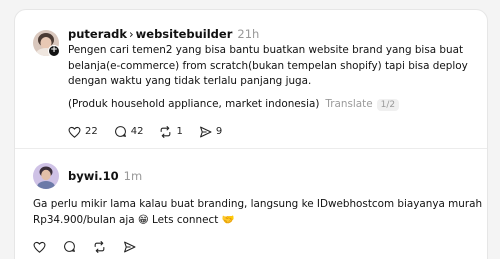 The height and width of the screenshot is (259, 500). I want to click on translate-link: Translate, so click(348, 104).